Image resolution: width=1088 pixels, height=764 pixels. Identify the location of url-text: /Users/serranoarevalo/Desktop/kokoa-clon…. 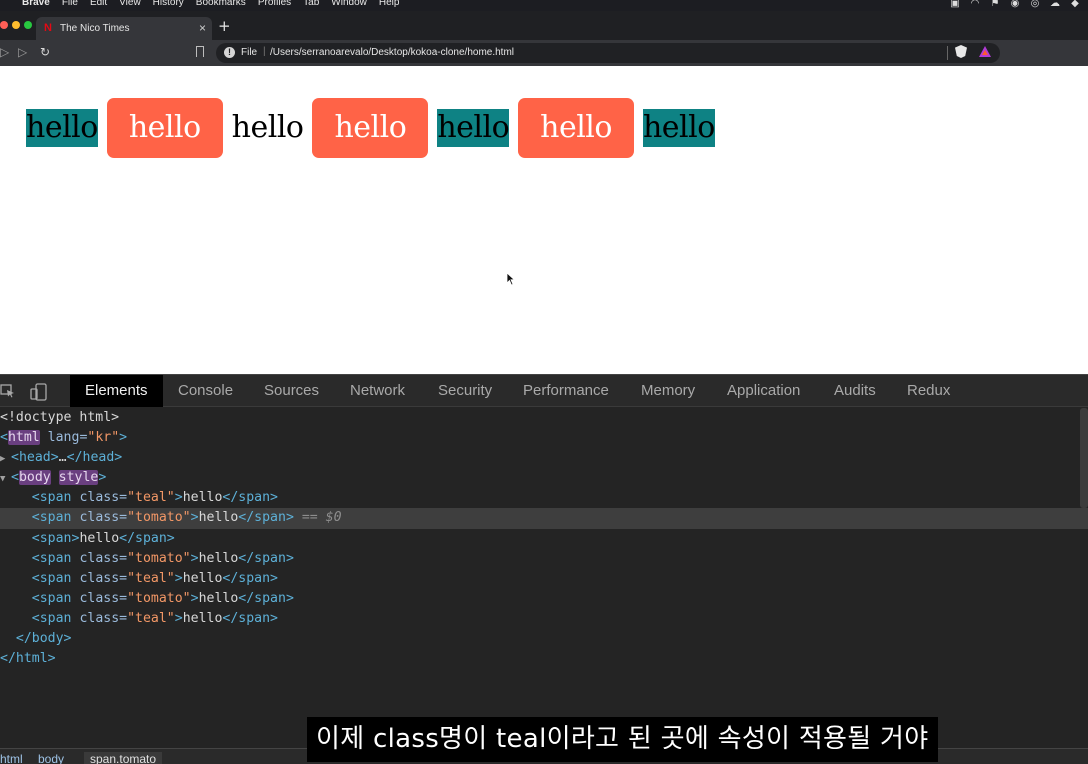
(392, 52).